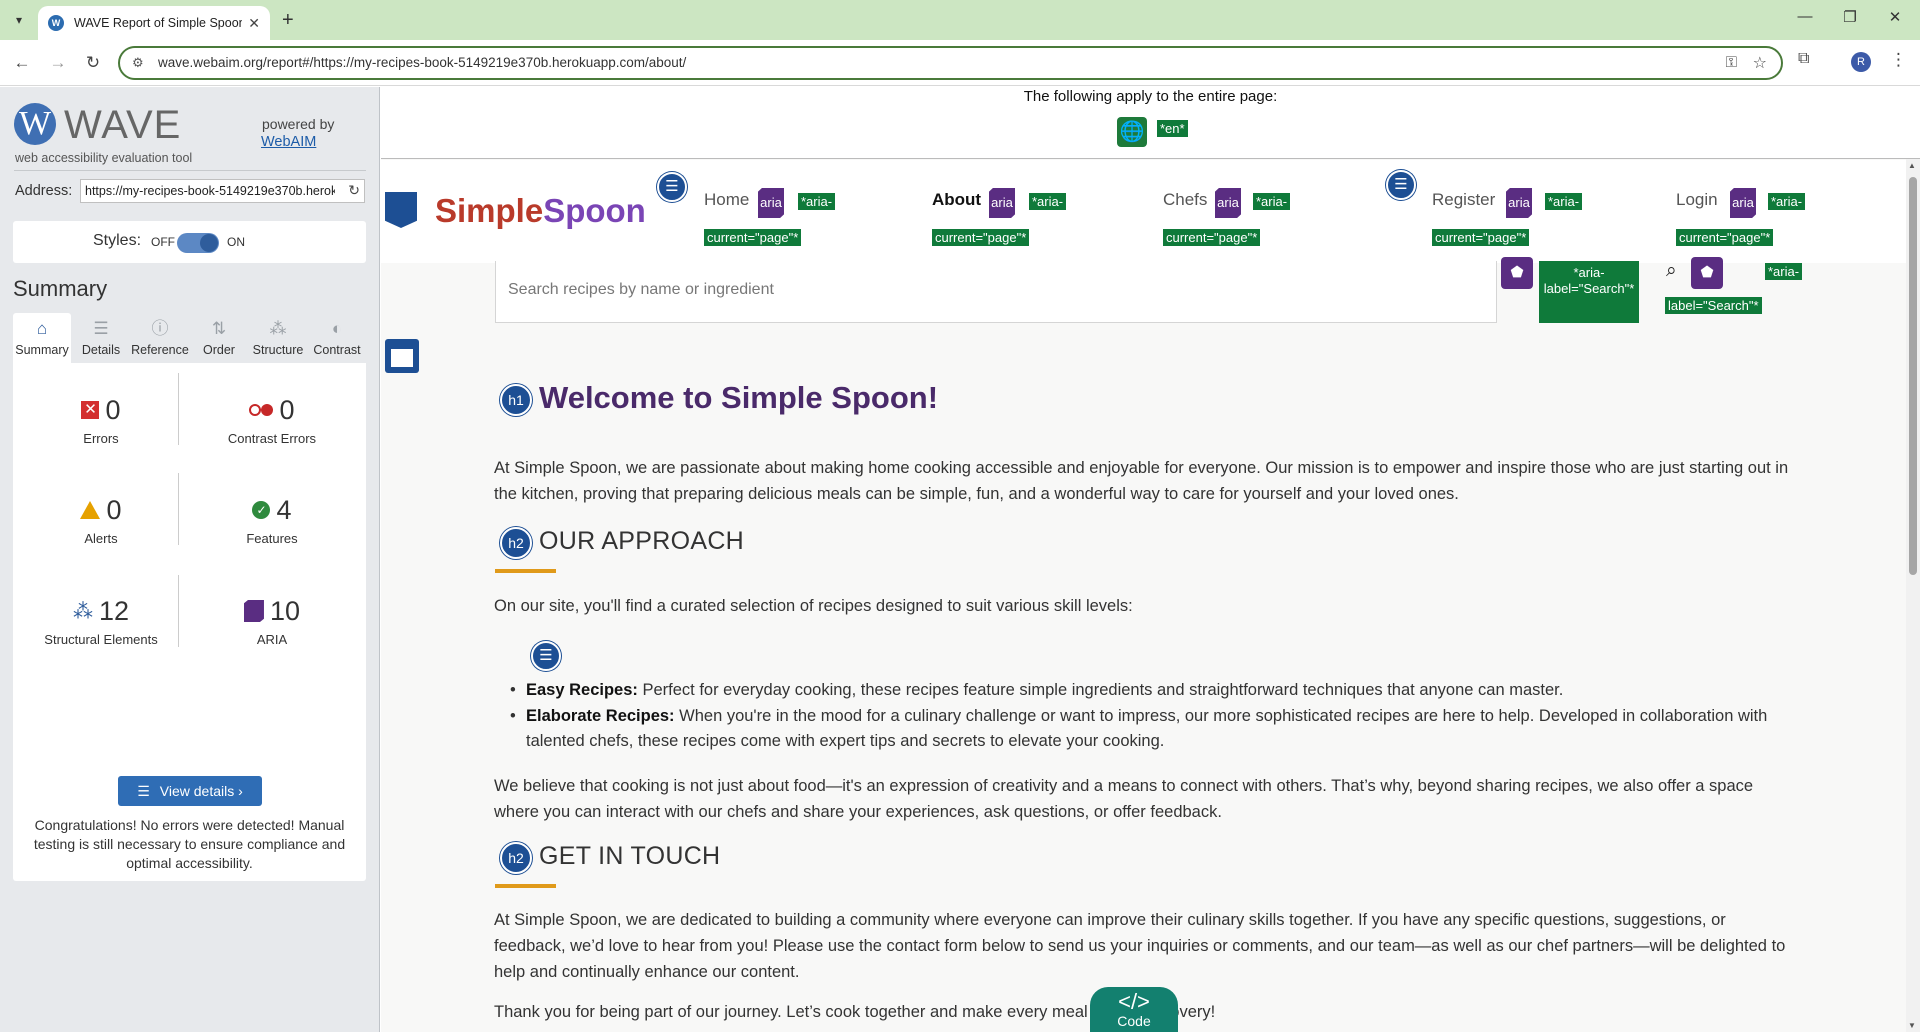  Describe the element at coordinates (35, 124) in the screenshot. I see `wave-logo-icon: W` at that location.